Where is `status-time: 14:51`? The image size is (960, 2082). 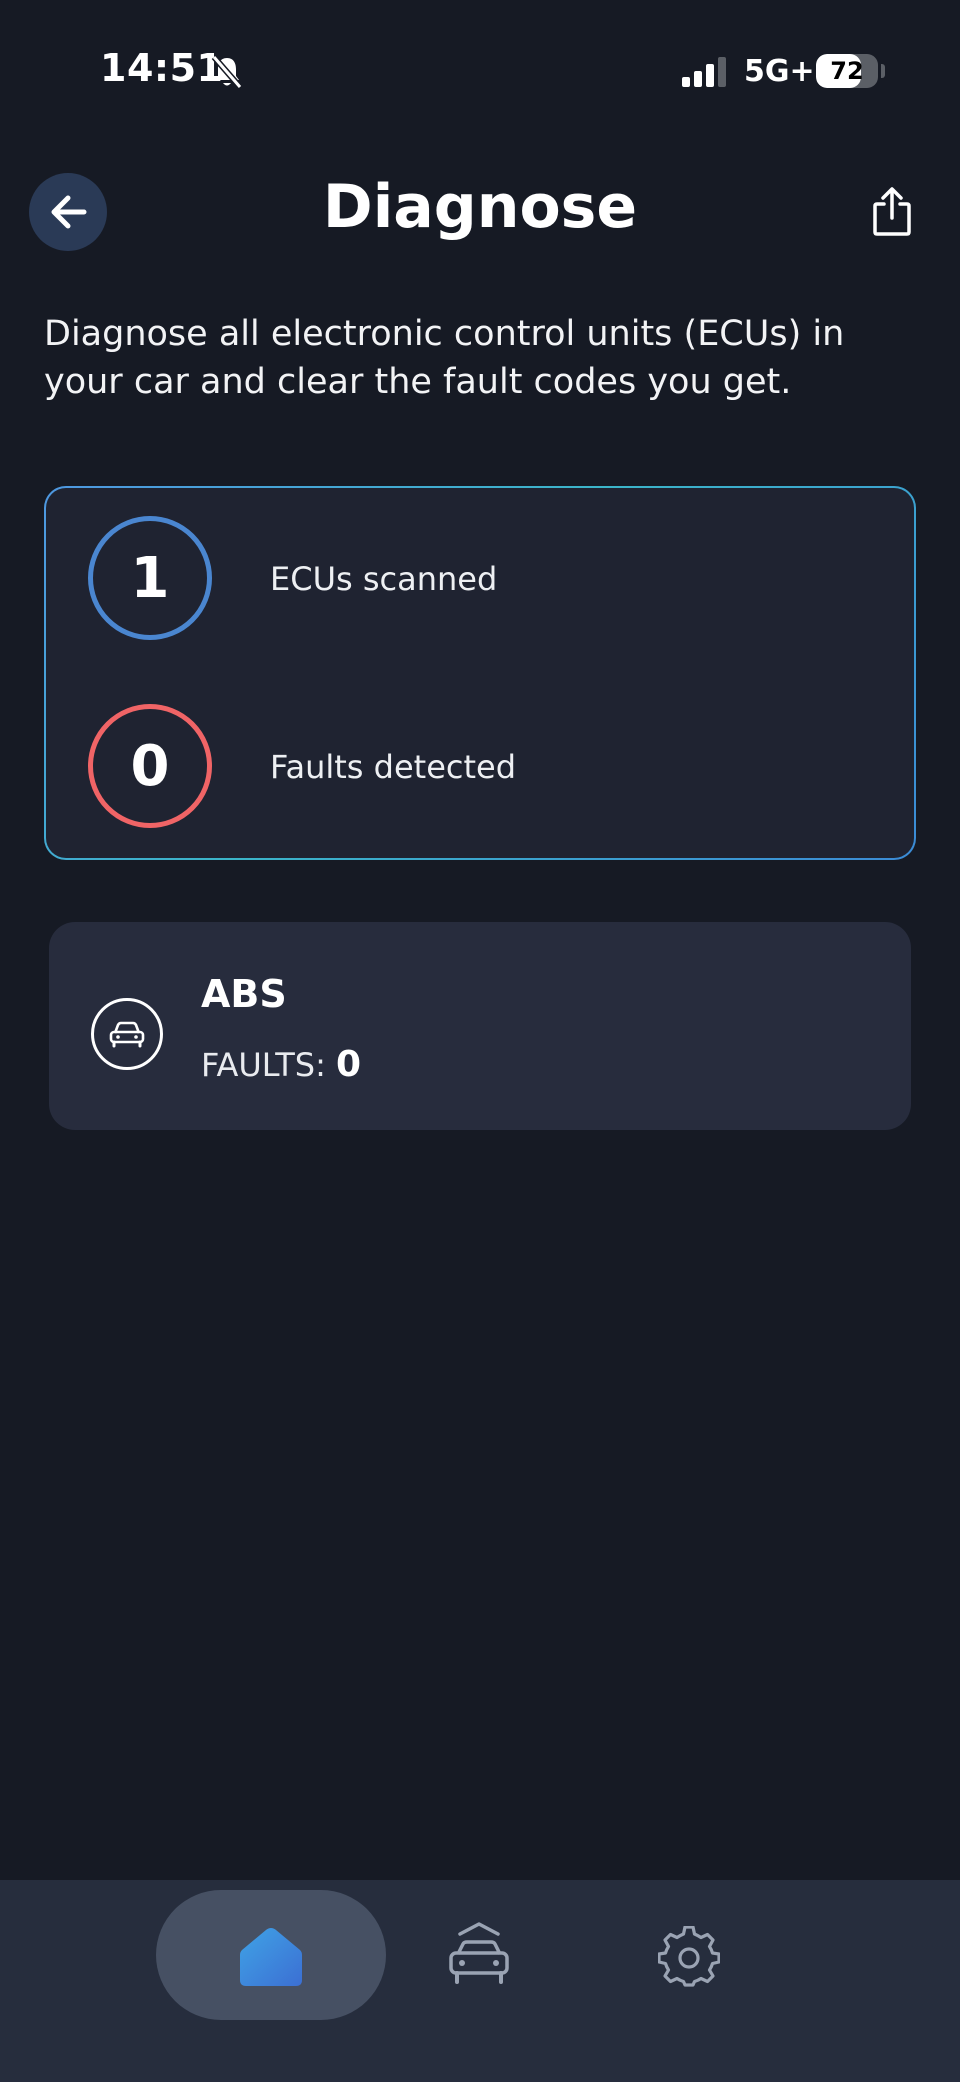
status-time: 14:51 is located at coordinates (162, 68).